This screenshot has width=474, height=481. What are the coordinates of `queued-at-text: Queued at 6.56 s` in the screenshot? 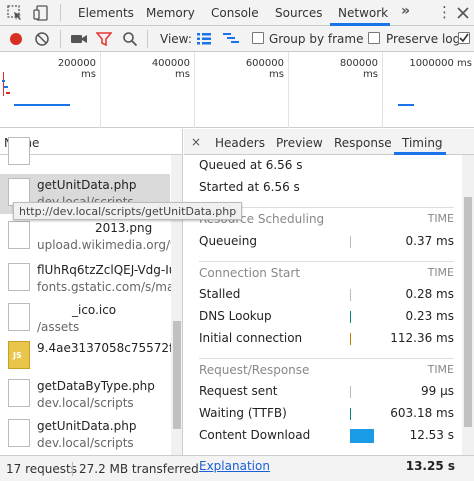 It's located at (251, 165).